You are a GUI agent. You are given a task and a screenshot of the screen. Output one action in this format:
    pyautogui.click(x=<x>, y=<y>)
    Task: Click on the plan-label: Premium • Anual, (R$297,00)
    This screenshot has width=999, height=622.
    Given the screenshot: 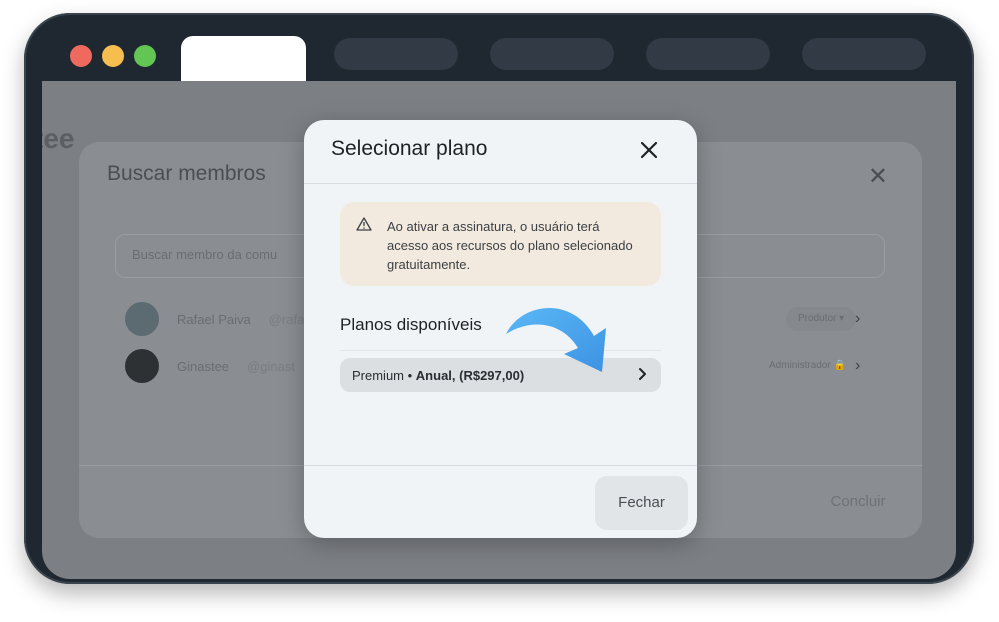 What is the action you would take?
    pyautogui.click(x=438, y=375)
    